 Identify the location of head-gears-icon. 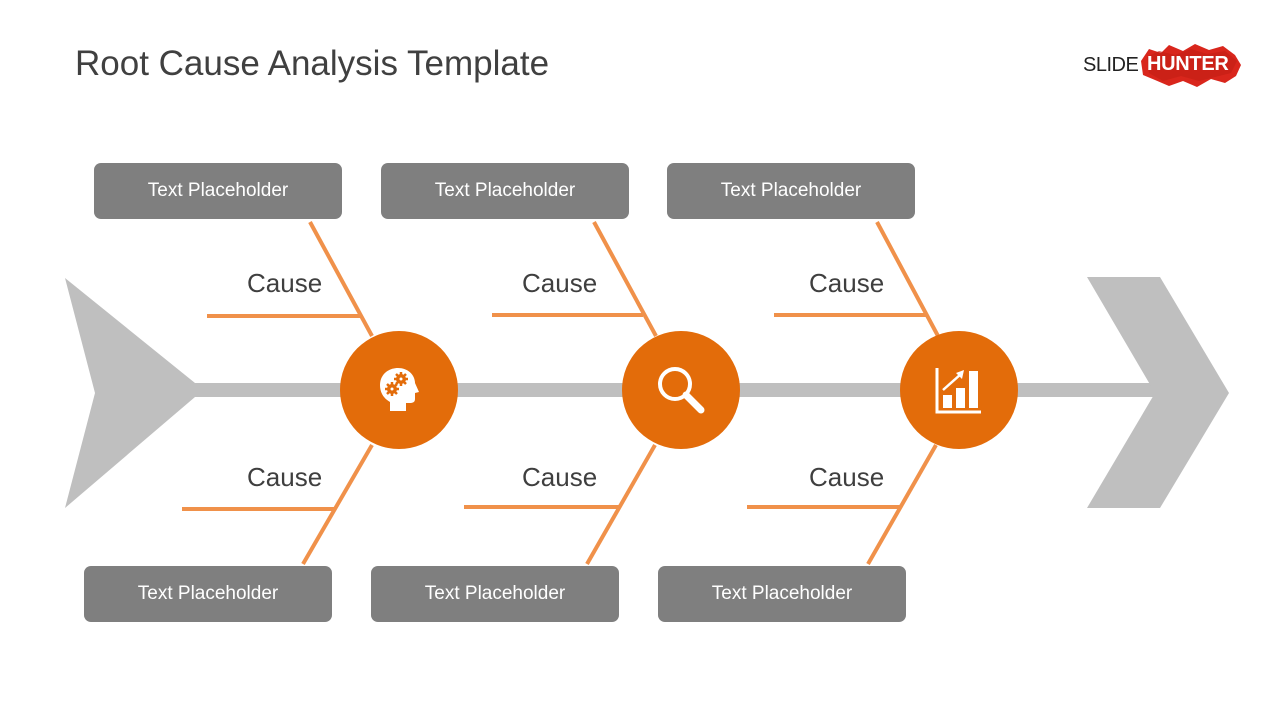
(399, 389).